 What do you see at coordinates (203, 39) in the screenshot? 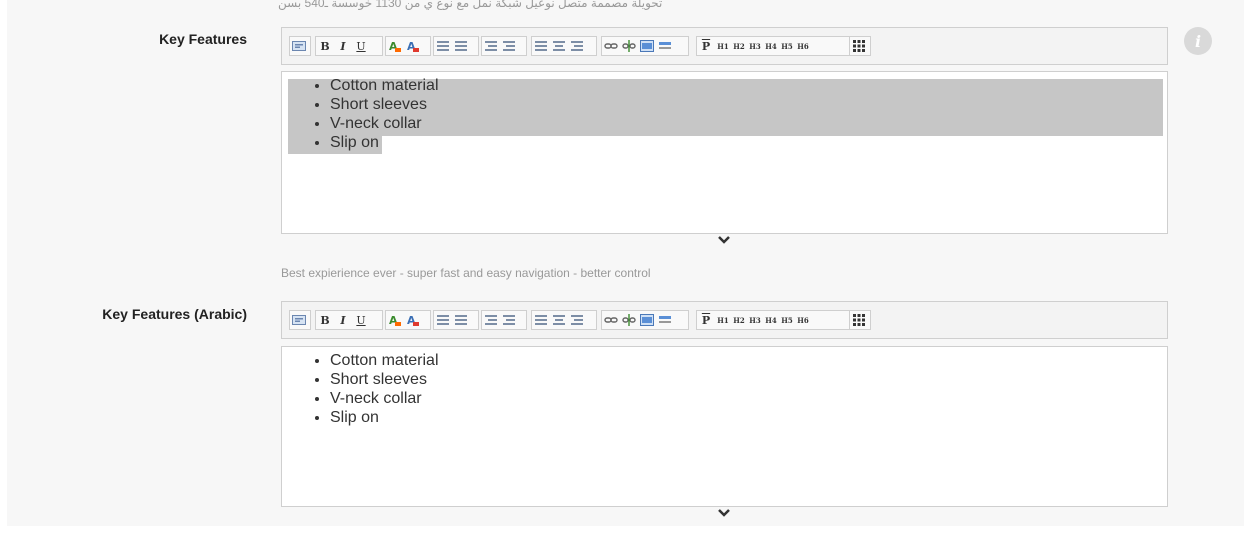
I see `key-features-label: Key Features` at bounding box center [203, 39].